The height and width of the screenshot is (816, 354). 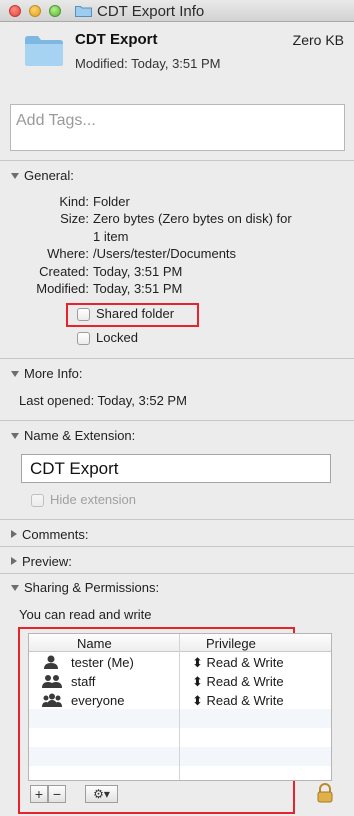 I want to click on last-opened: Last opened: Today, 3:52 PM, so click(x=103, y=400).